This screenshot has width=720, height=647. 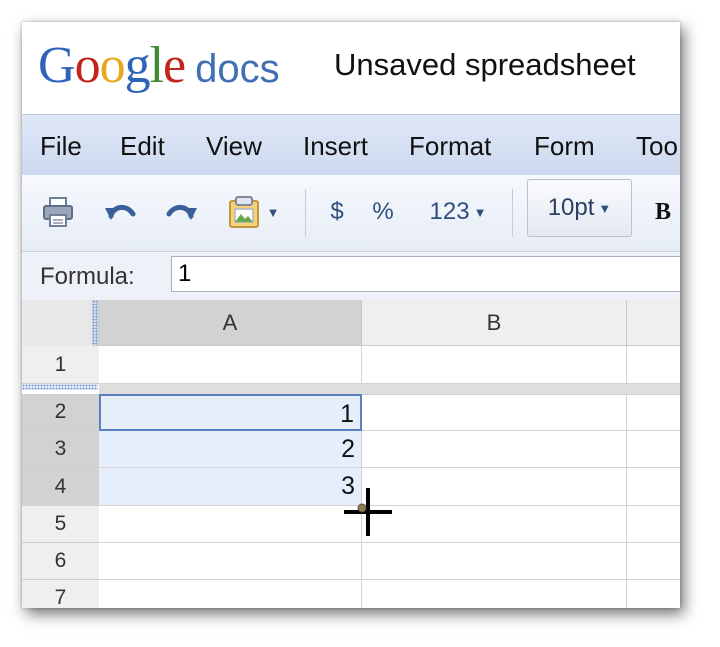 I want to click on paint-format-icon, so click(x=243, y=212).